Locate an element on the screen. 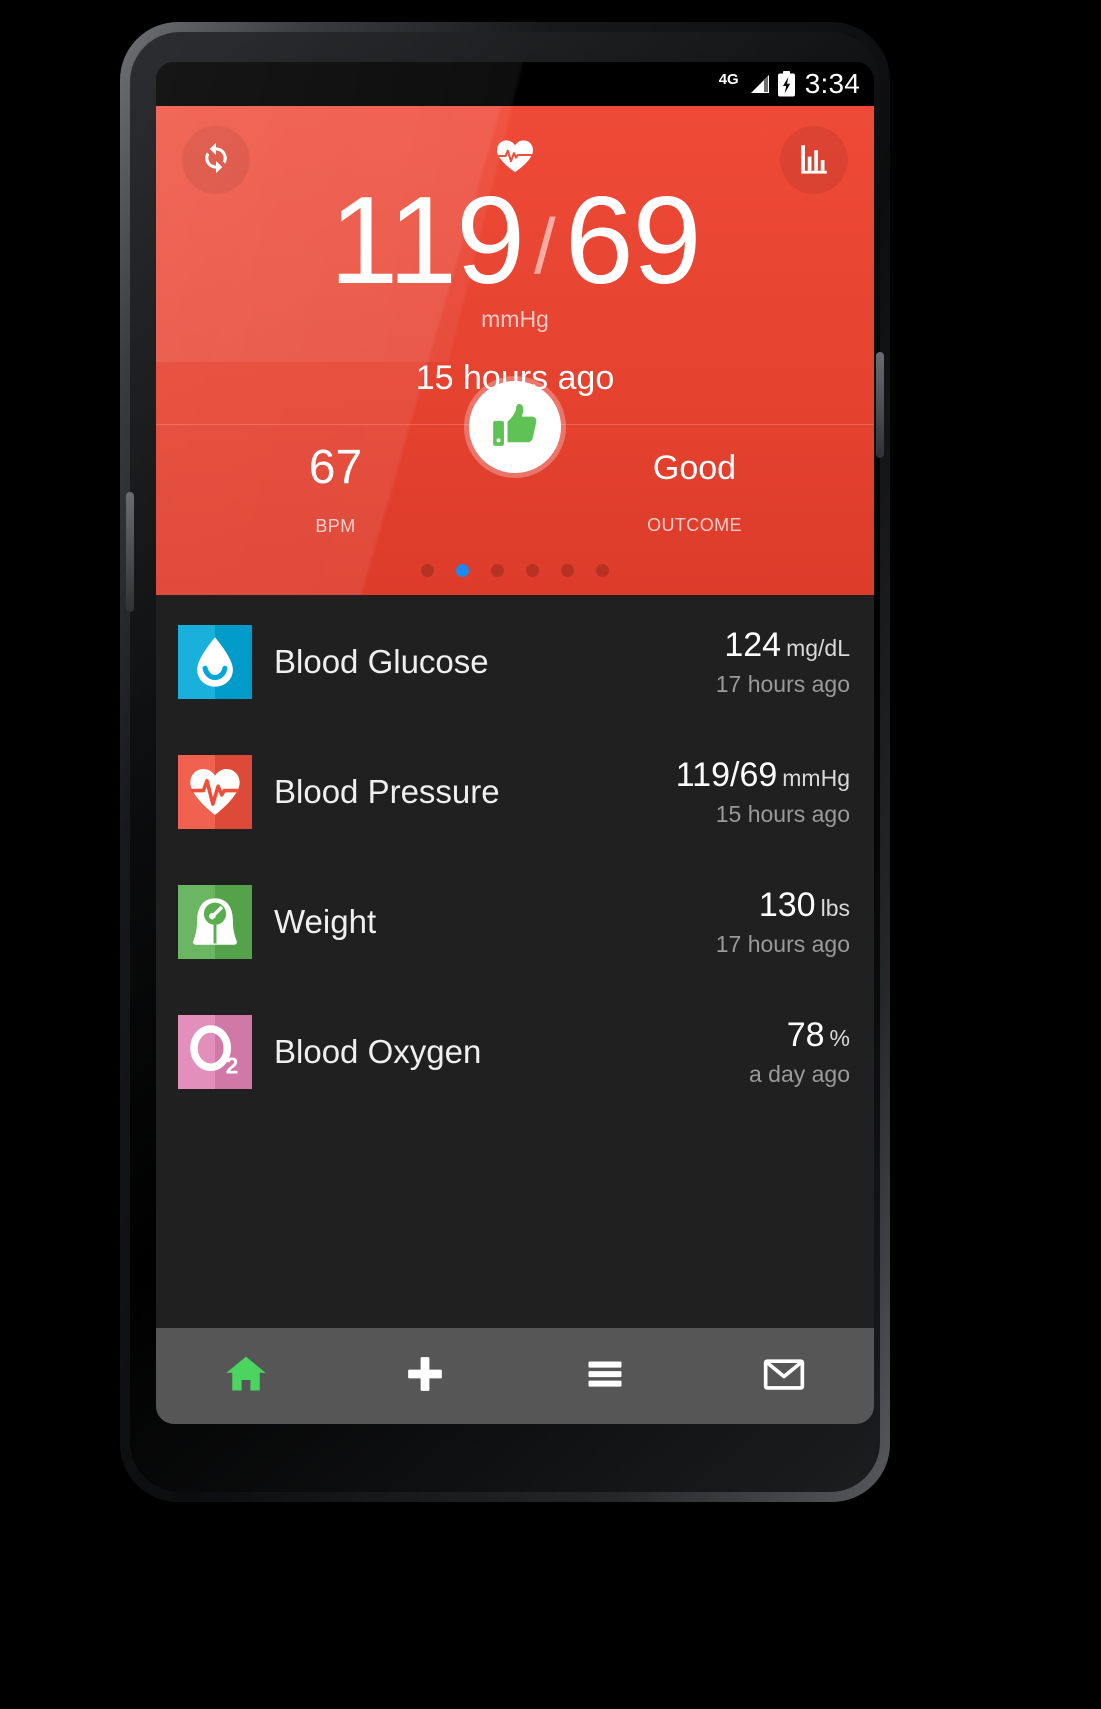  bar-chart-icon is located at coordinates (814, 160).